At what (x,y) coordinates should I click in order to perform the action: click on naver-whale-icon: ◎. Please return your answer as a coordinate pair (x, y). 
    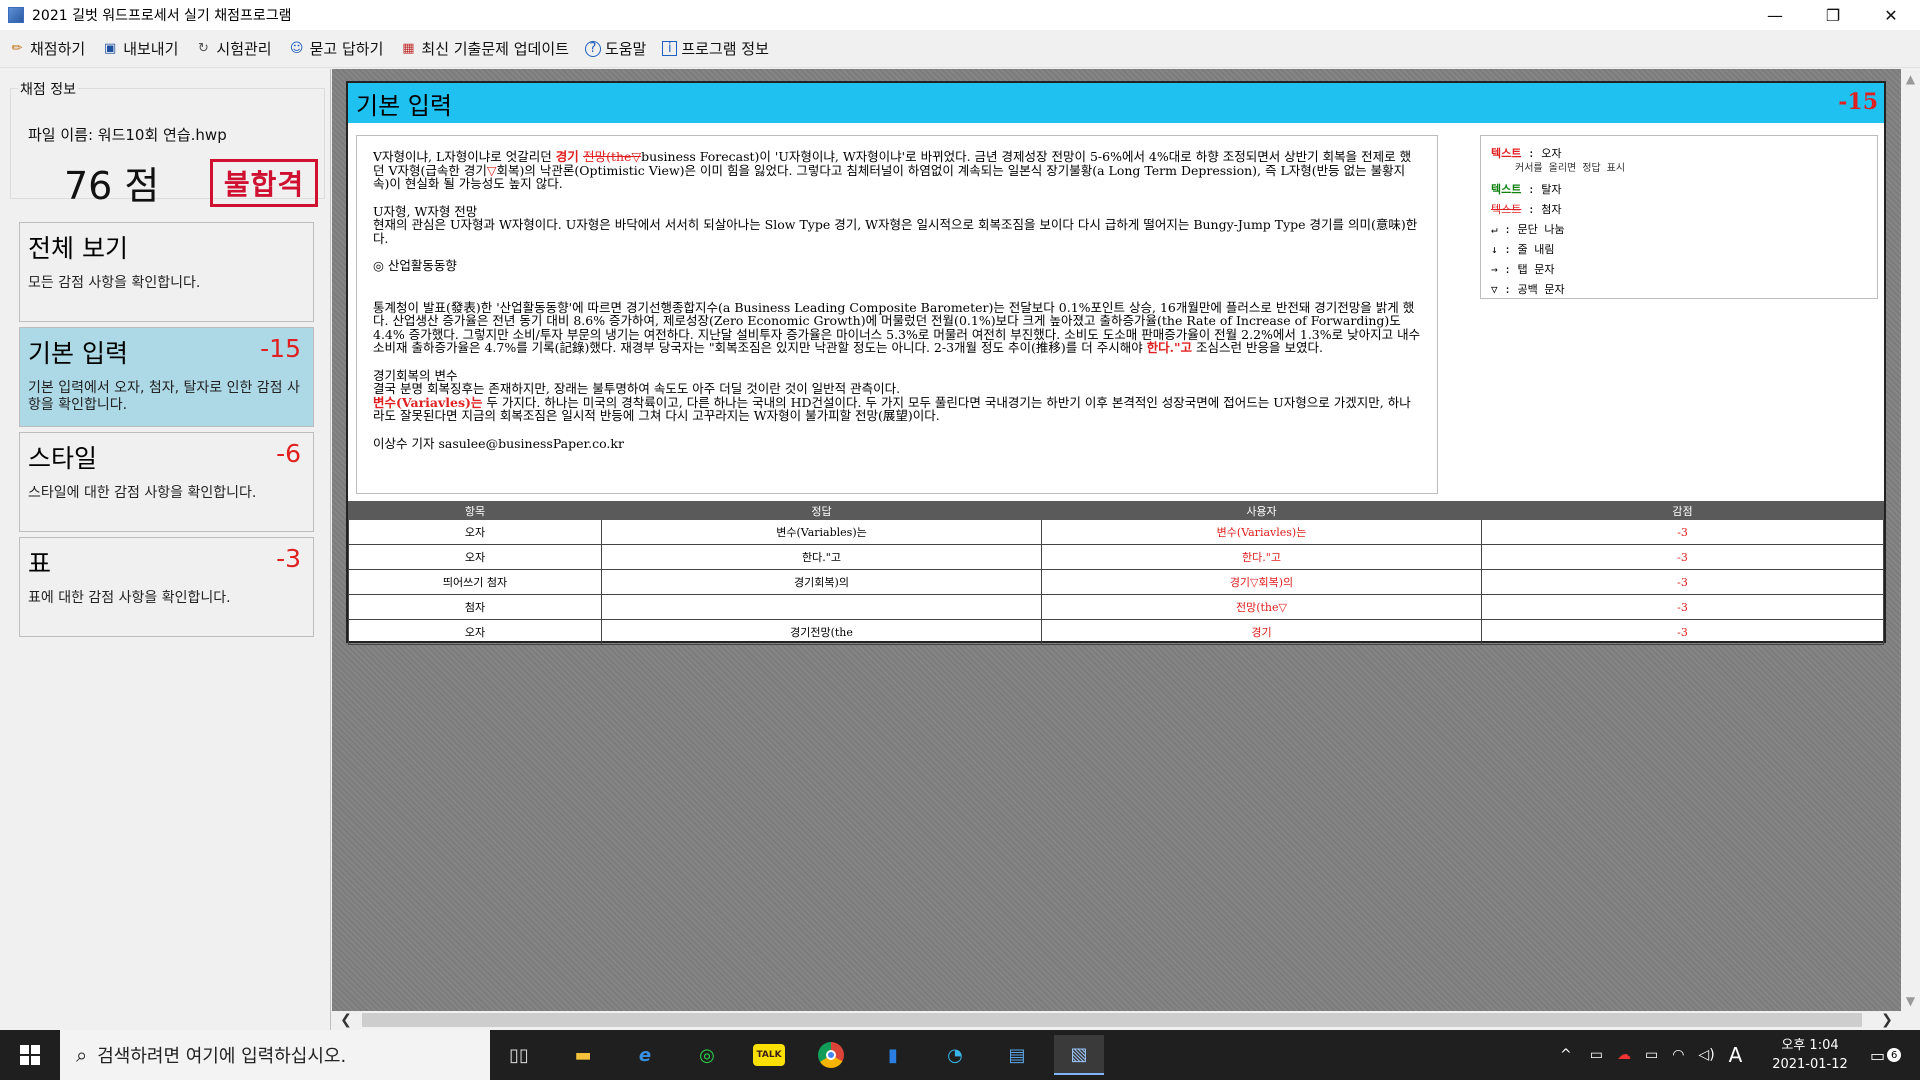
    Looking at the image, I should click on (707, 1055).